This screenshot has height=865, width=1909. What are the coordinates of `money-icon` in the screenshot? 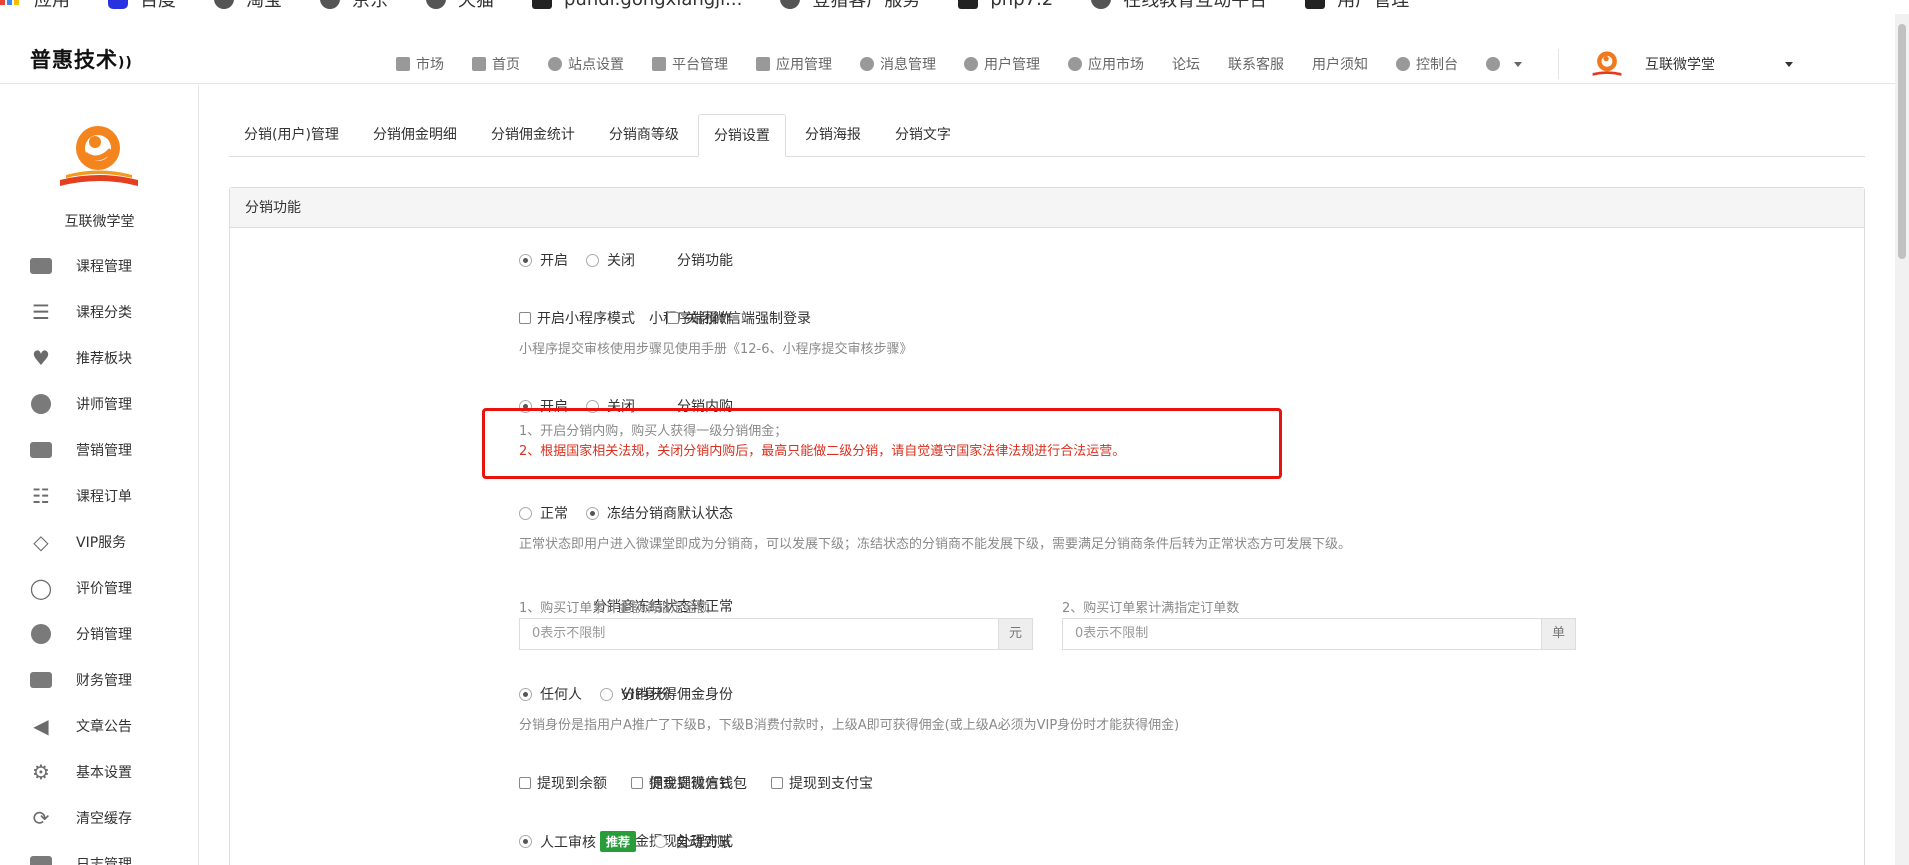 It's located at (41, 680).